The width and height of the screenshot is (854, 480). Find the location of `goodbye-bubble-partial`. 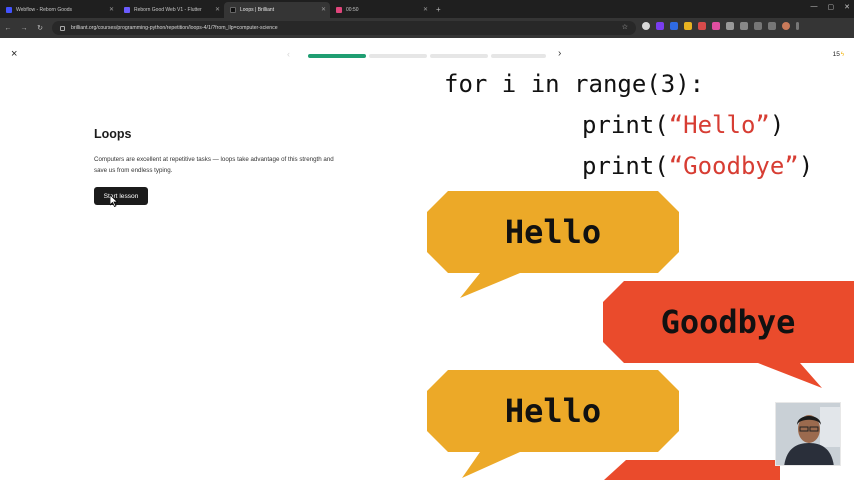

goodbye-bubble-partial is located at coordinates (692, 470).